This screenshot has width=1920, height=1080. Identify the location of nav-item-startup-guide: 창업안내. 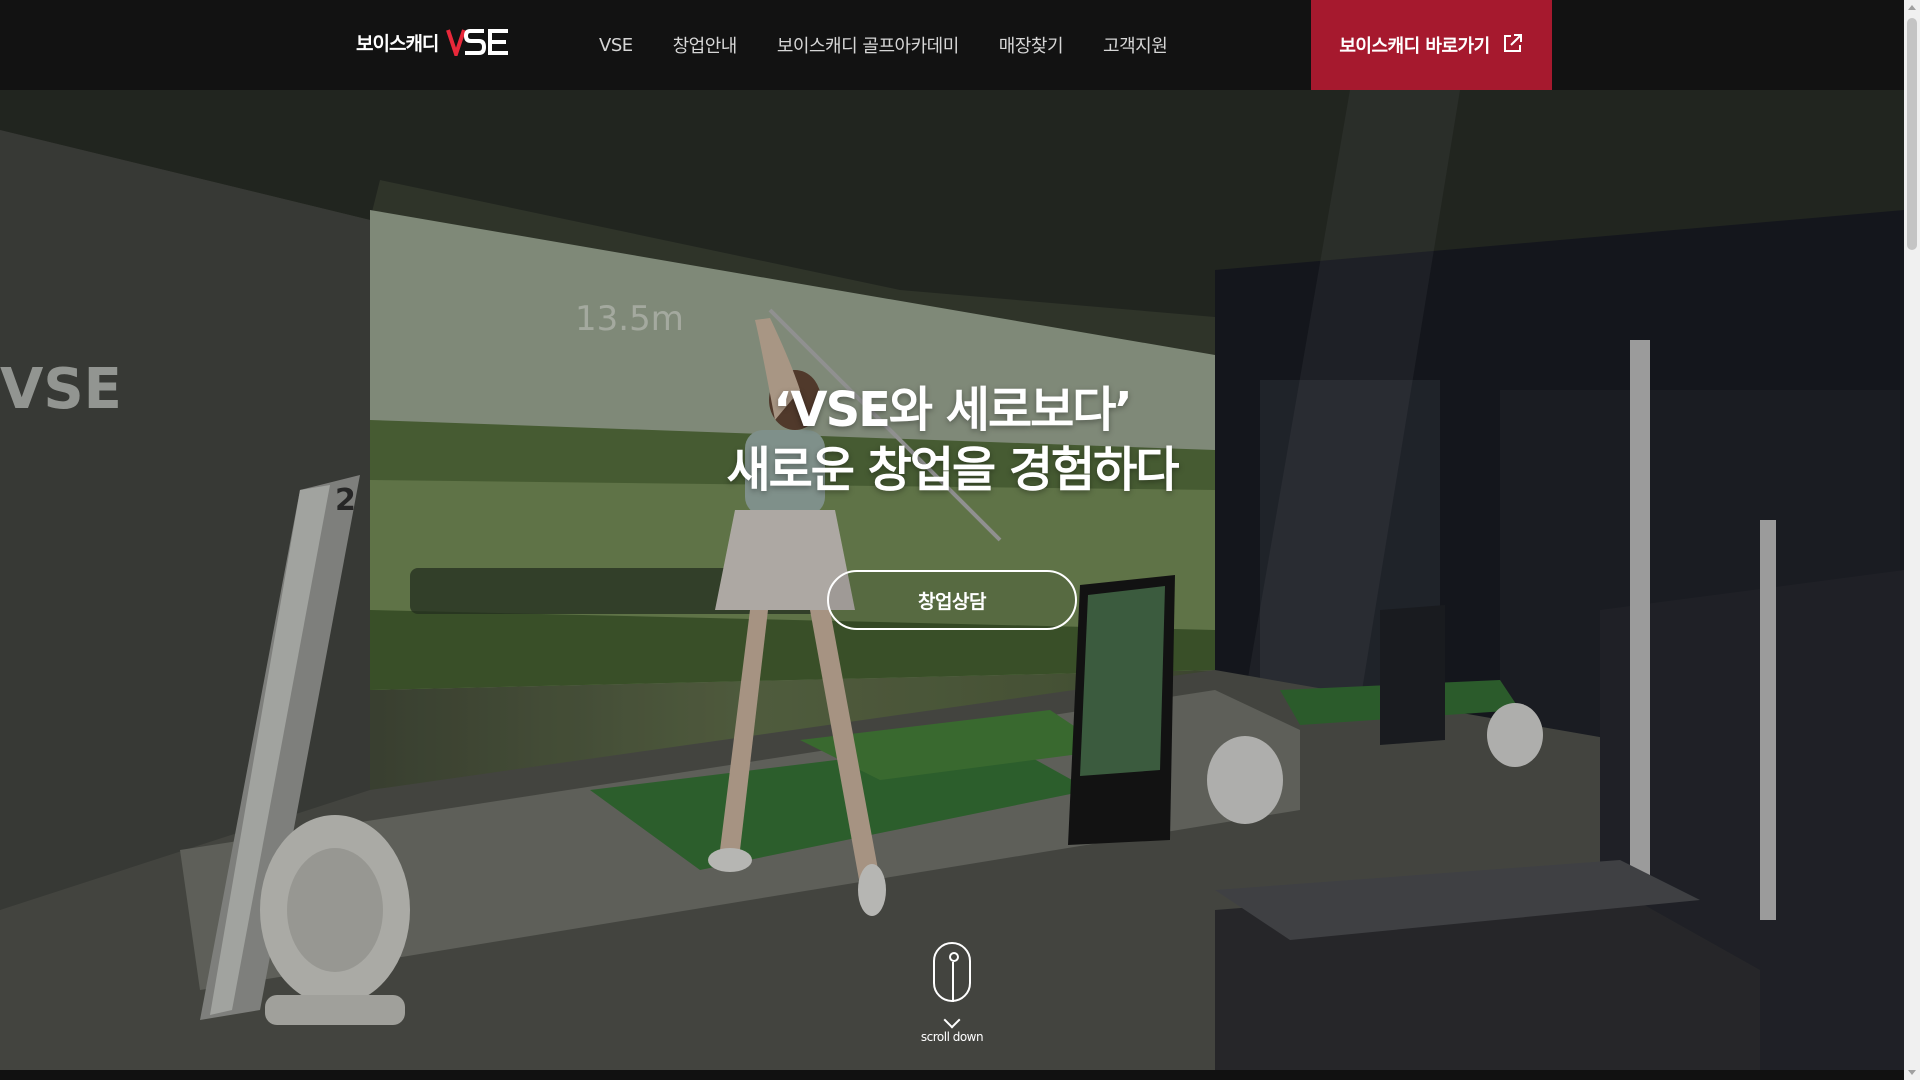
(705, 45).